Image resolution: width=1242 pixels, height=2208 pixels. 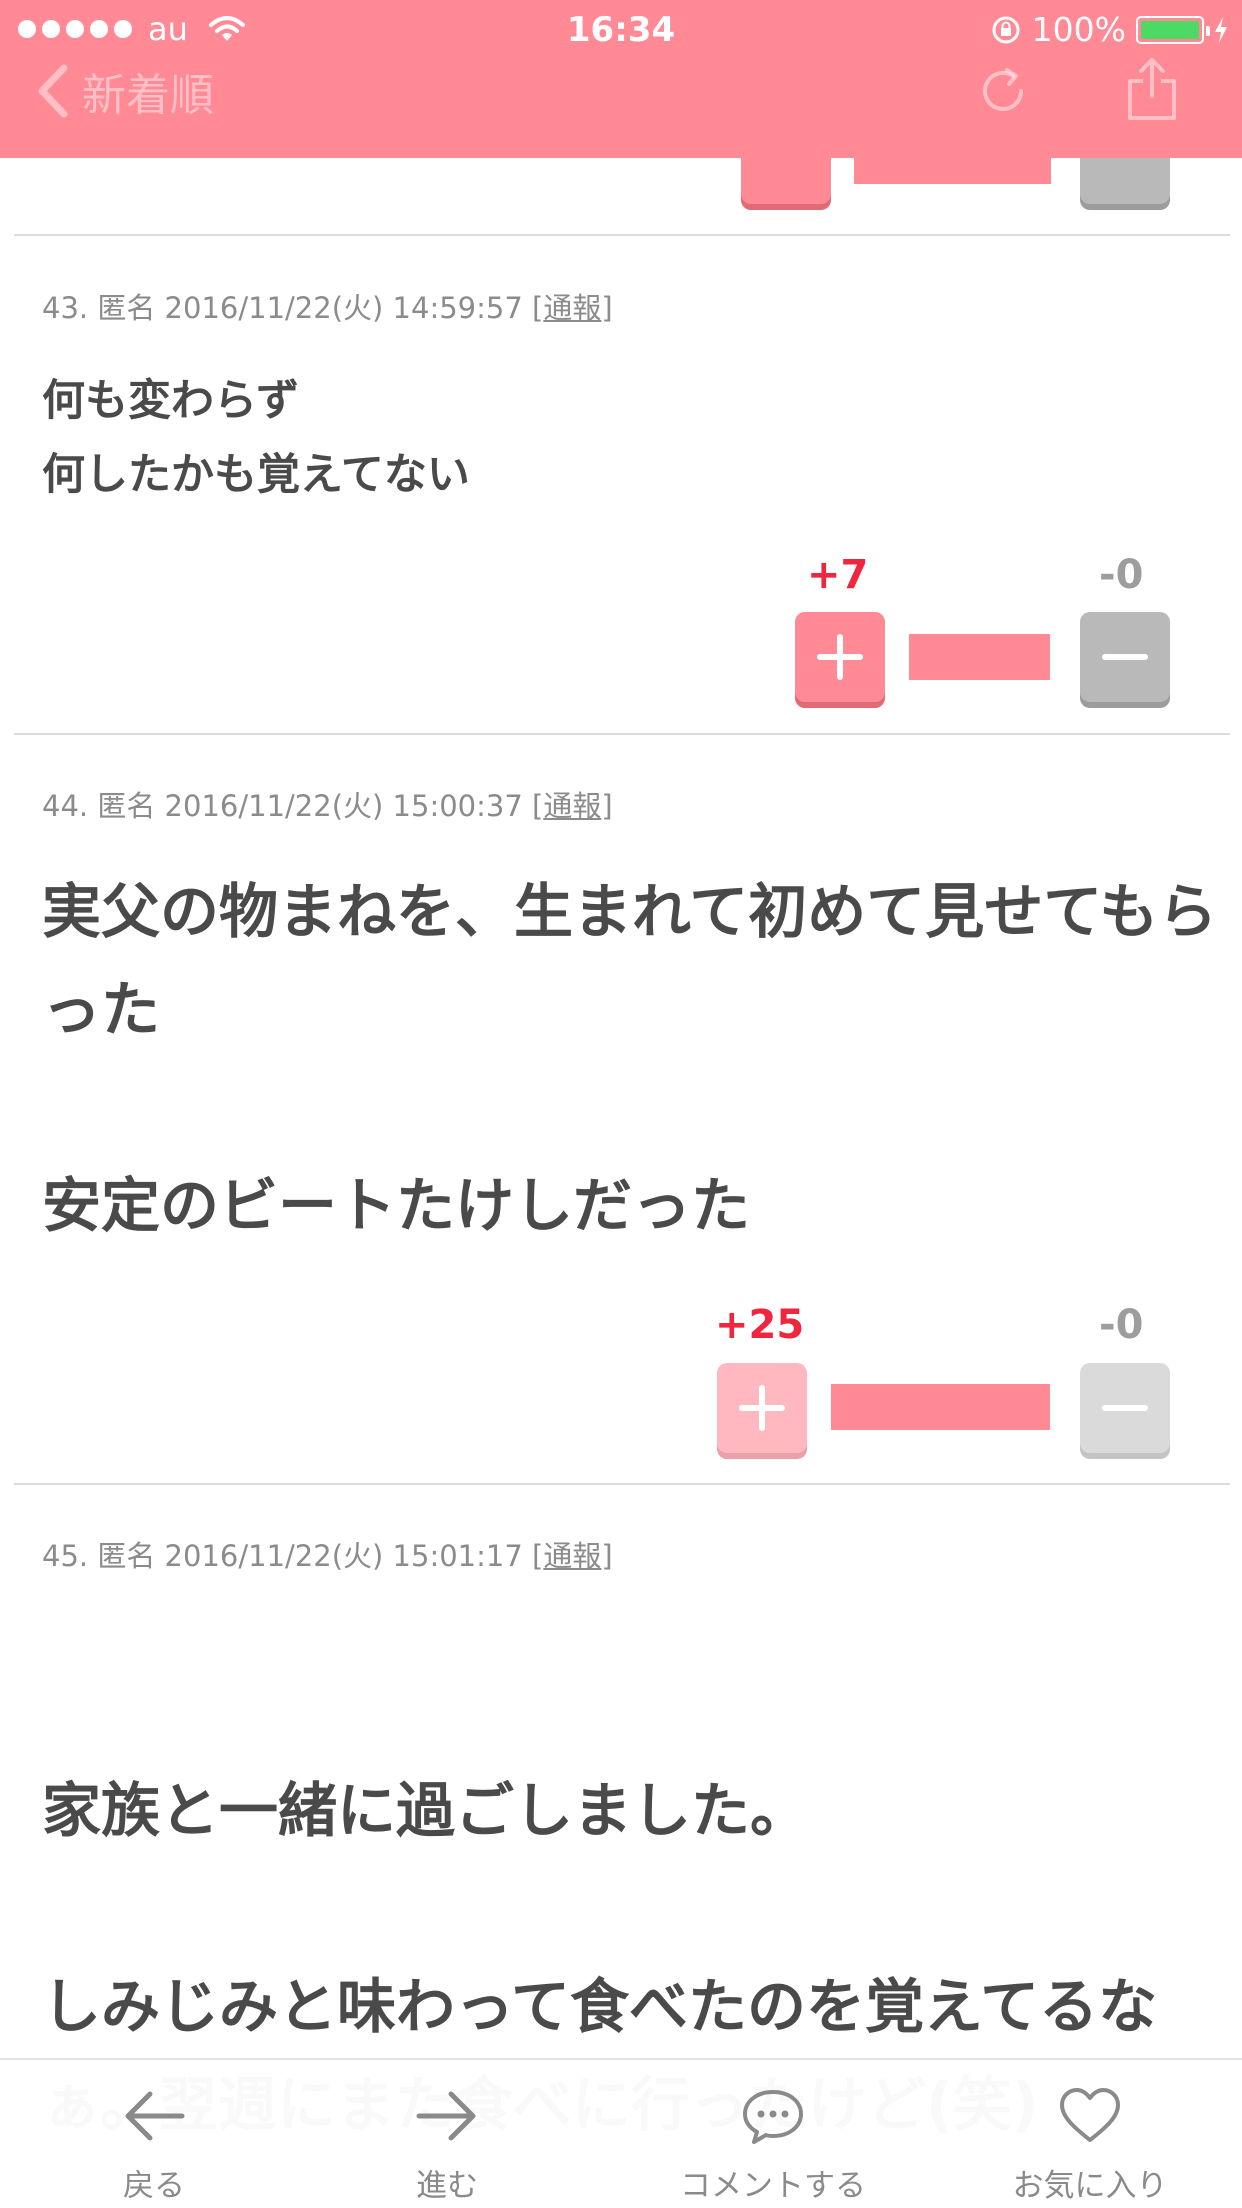 I want to click on comment-tab: コメントする, so click(x=773, y=2134).